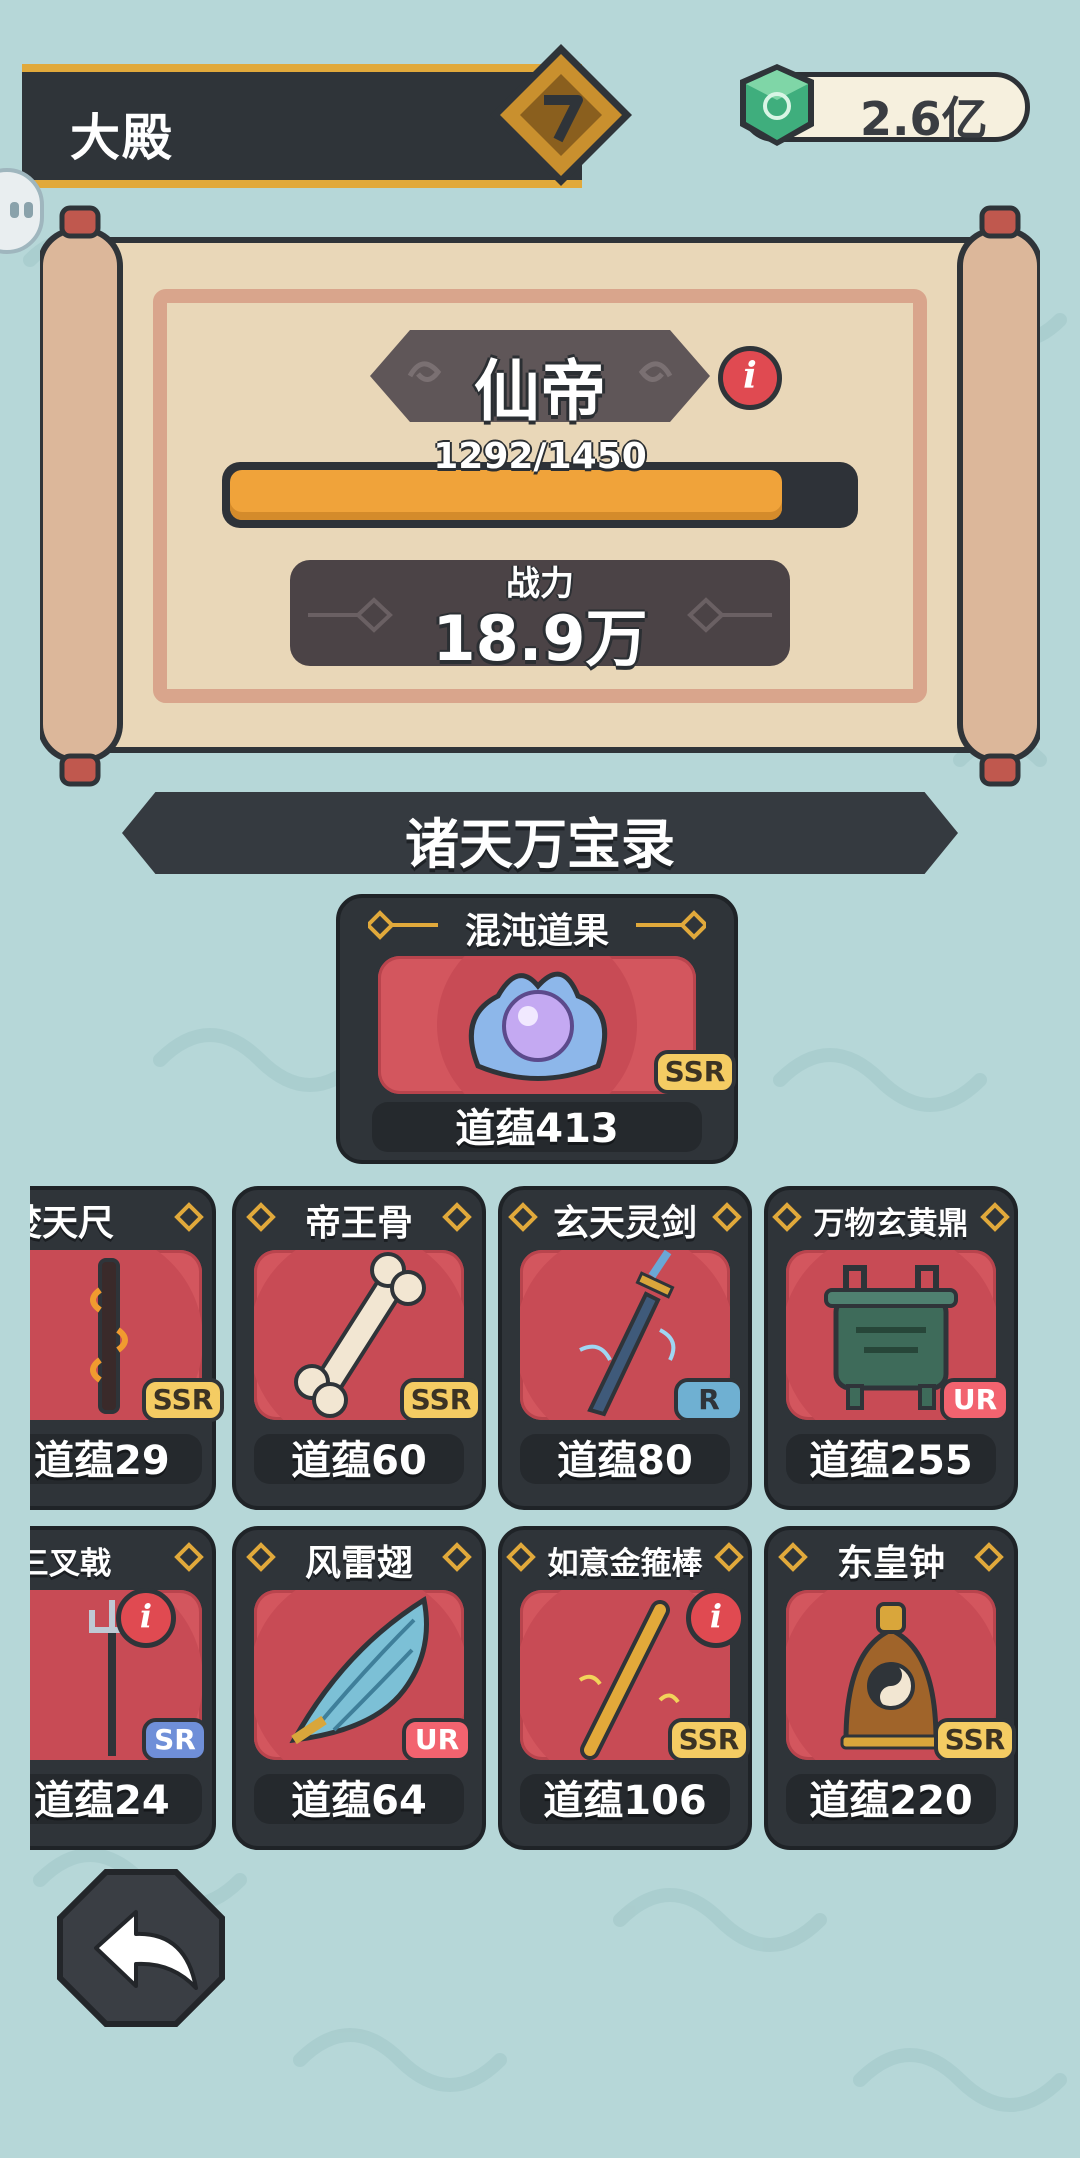  I want to click on jade-gem-icon, so click(777, 105).